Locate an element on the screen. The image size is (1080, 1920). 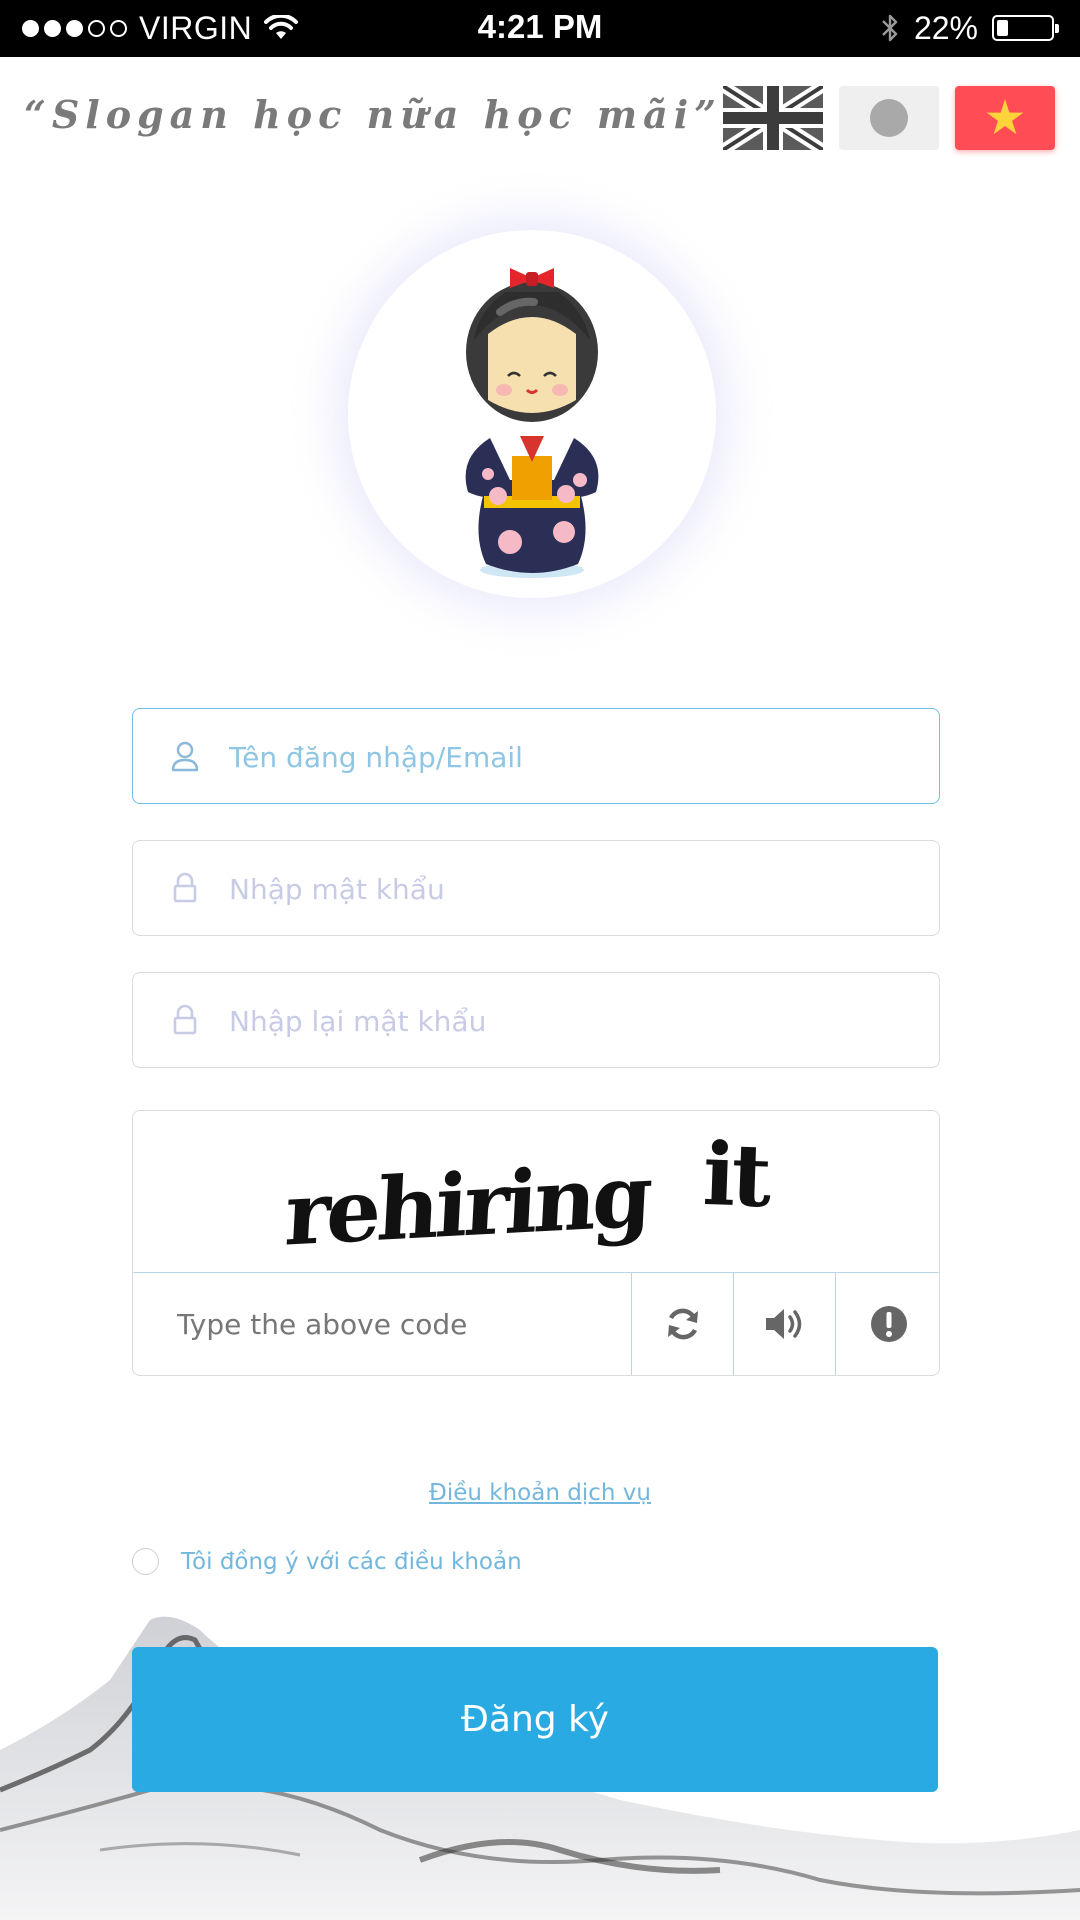
gray-circle-icon is located at coordinates (889, 118).